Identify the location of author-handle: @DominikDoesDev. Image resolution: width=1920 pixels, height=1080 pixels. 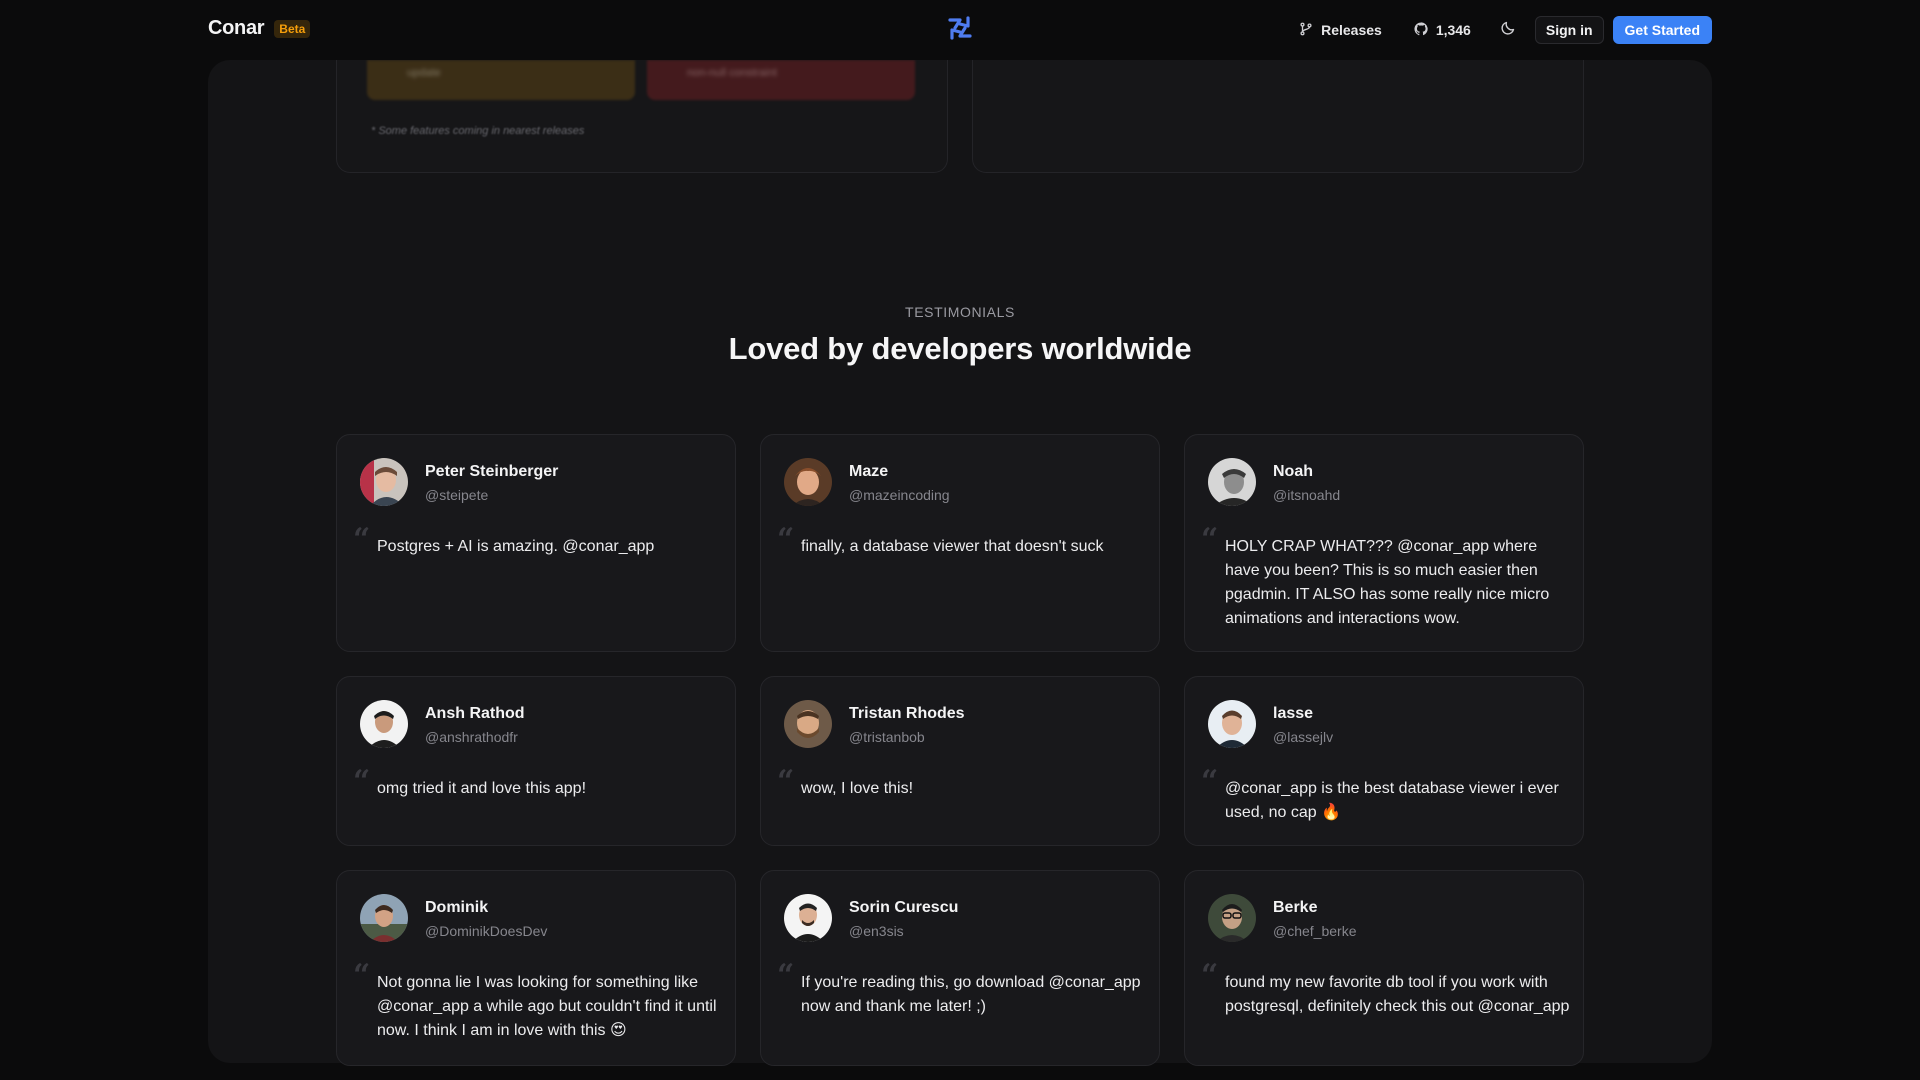
(486, 931).